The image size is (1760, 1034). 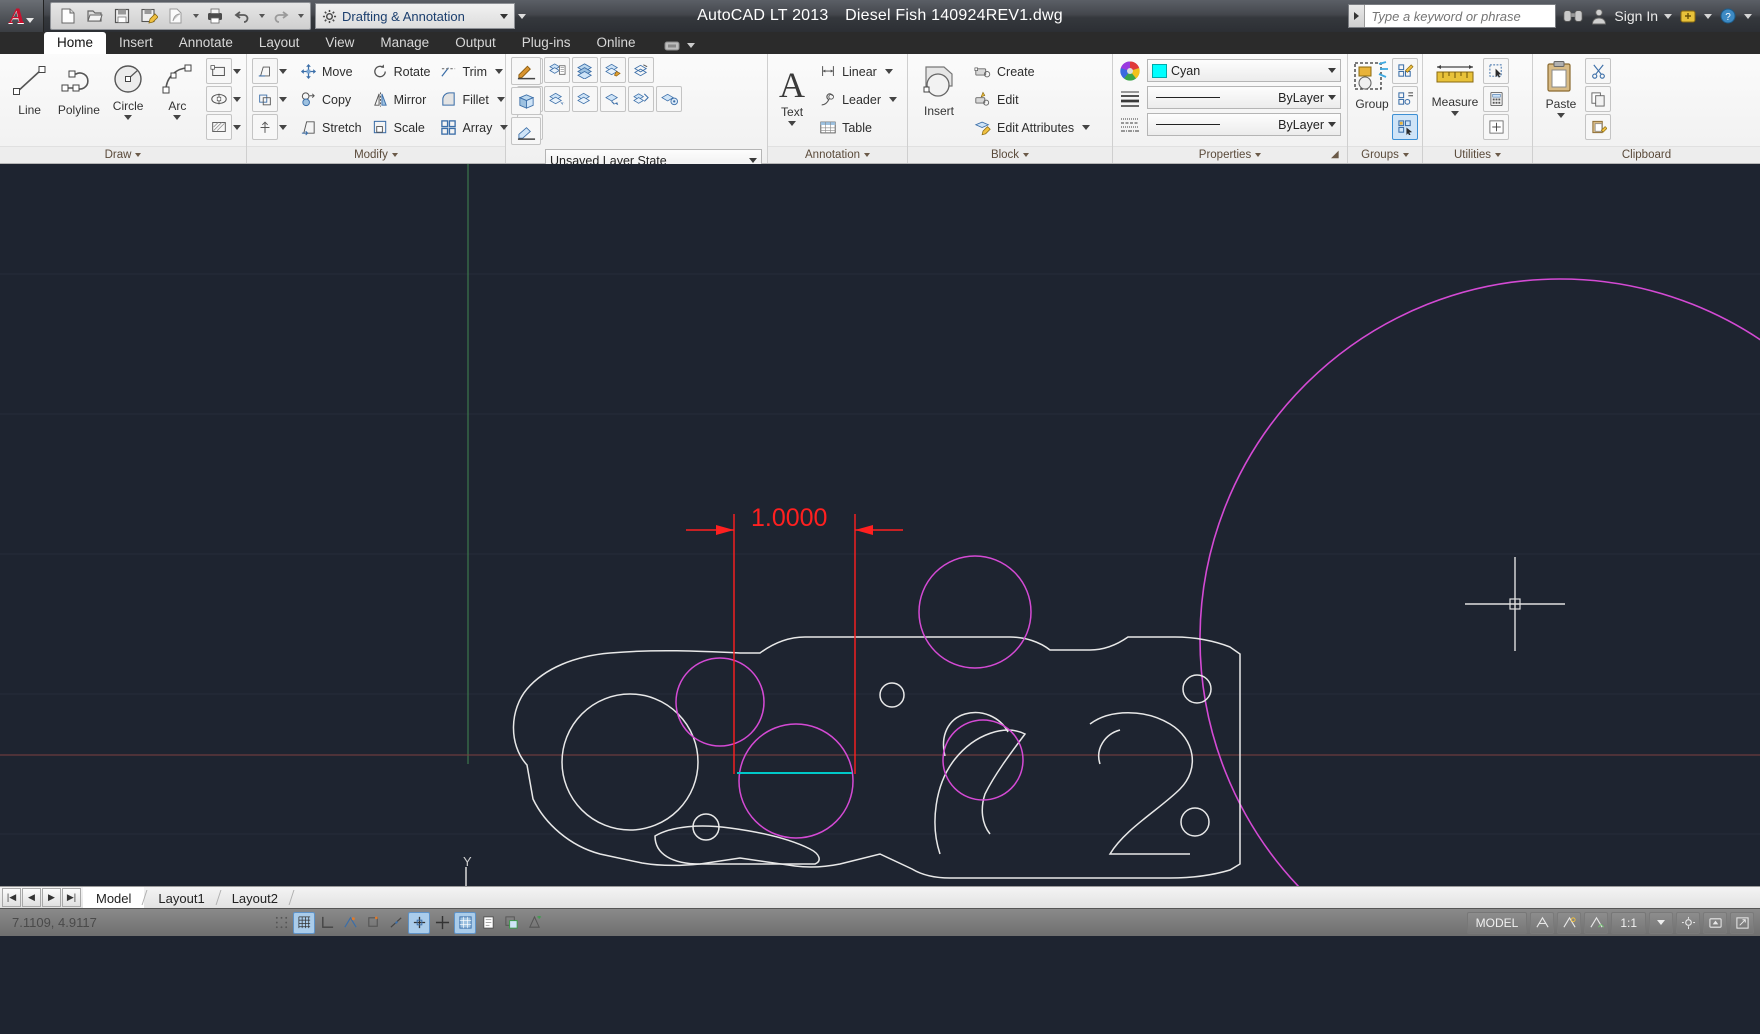 I want to click on panel-label-clipboard: Clipboard, so click(x=1646, y=154).